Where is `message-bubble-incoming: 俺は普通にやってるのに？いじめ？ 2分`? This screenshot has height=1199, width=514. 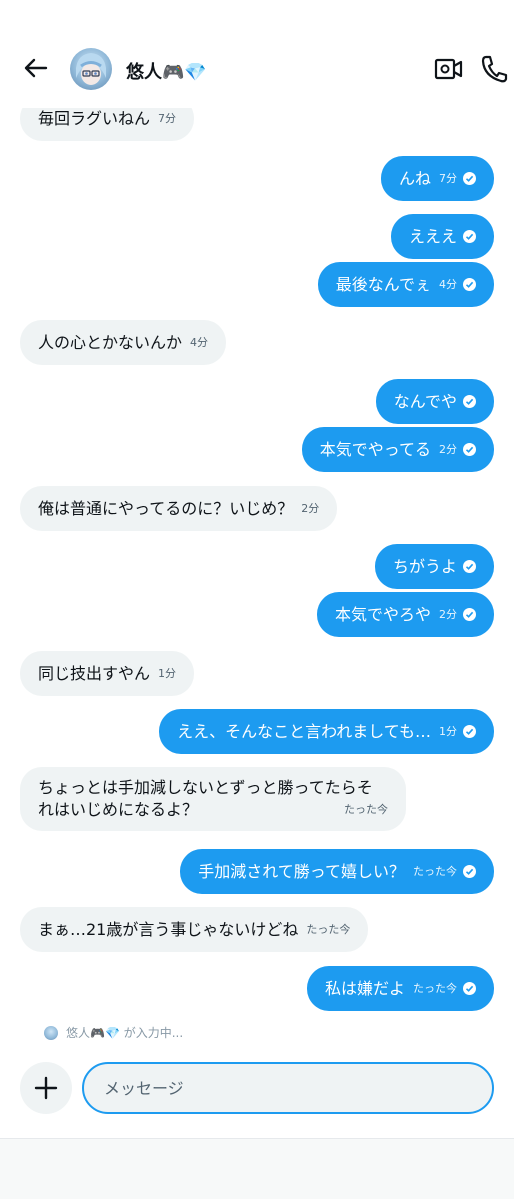
message-bubble-incoming: 俺は普通にやってるのに？いじめ？ 2分 is located at coordinates (179, 508).